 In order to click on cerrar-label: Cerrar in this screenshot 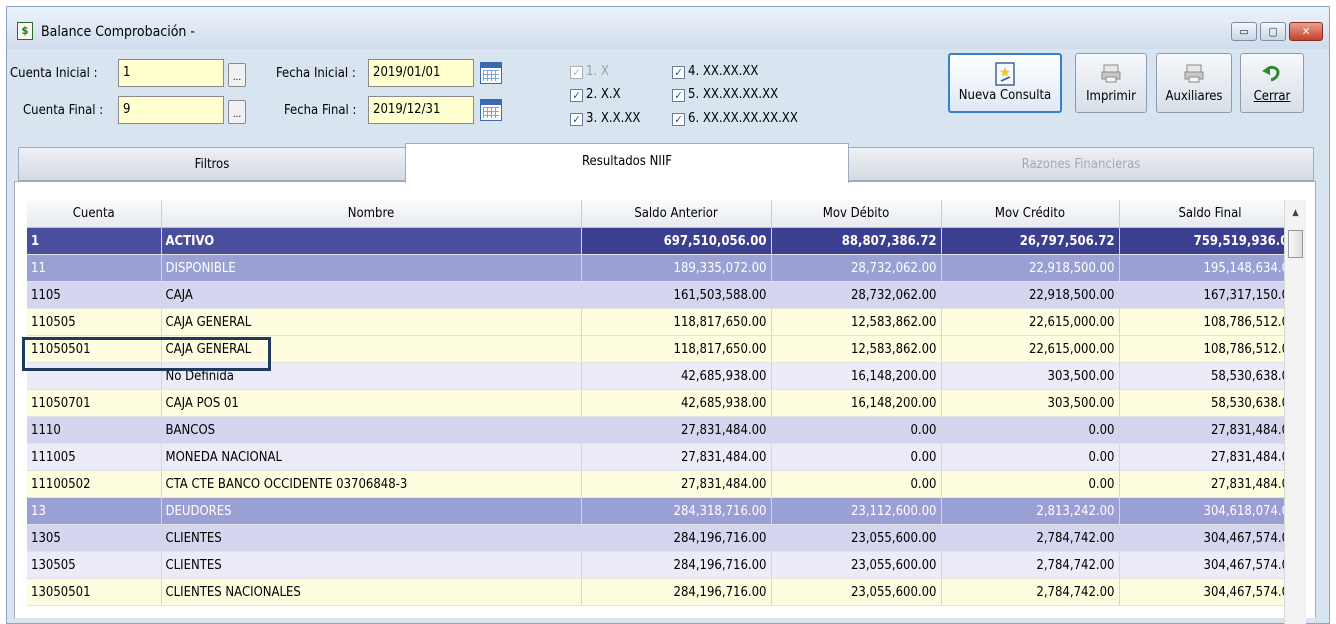, I will do `click(1272, 96)`.